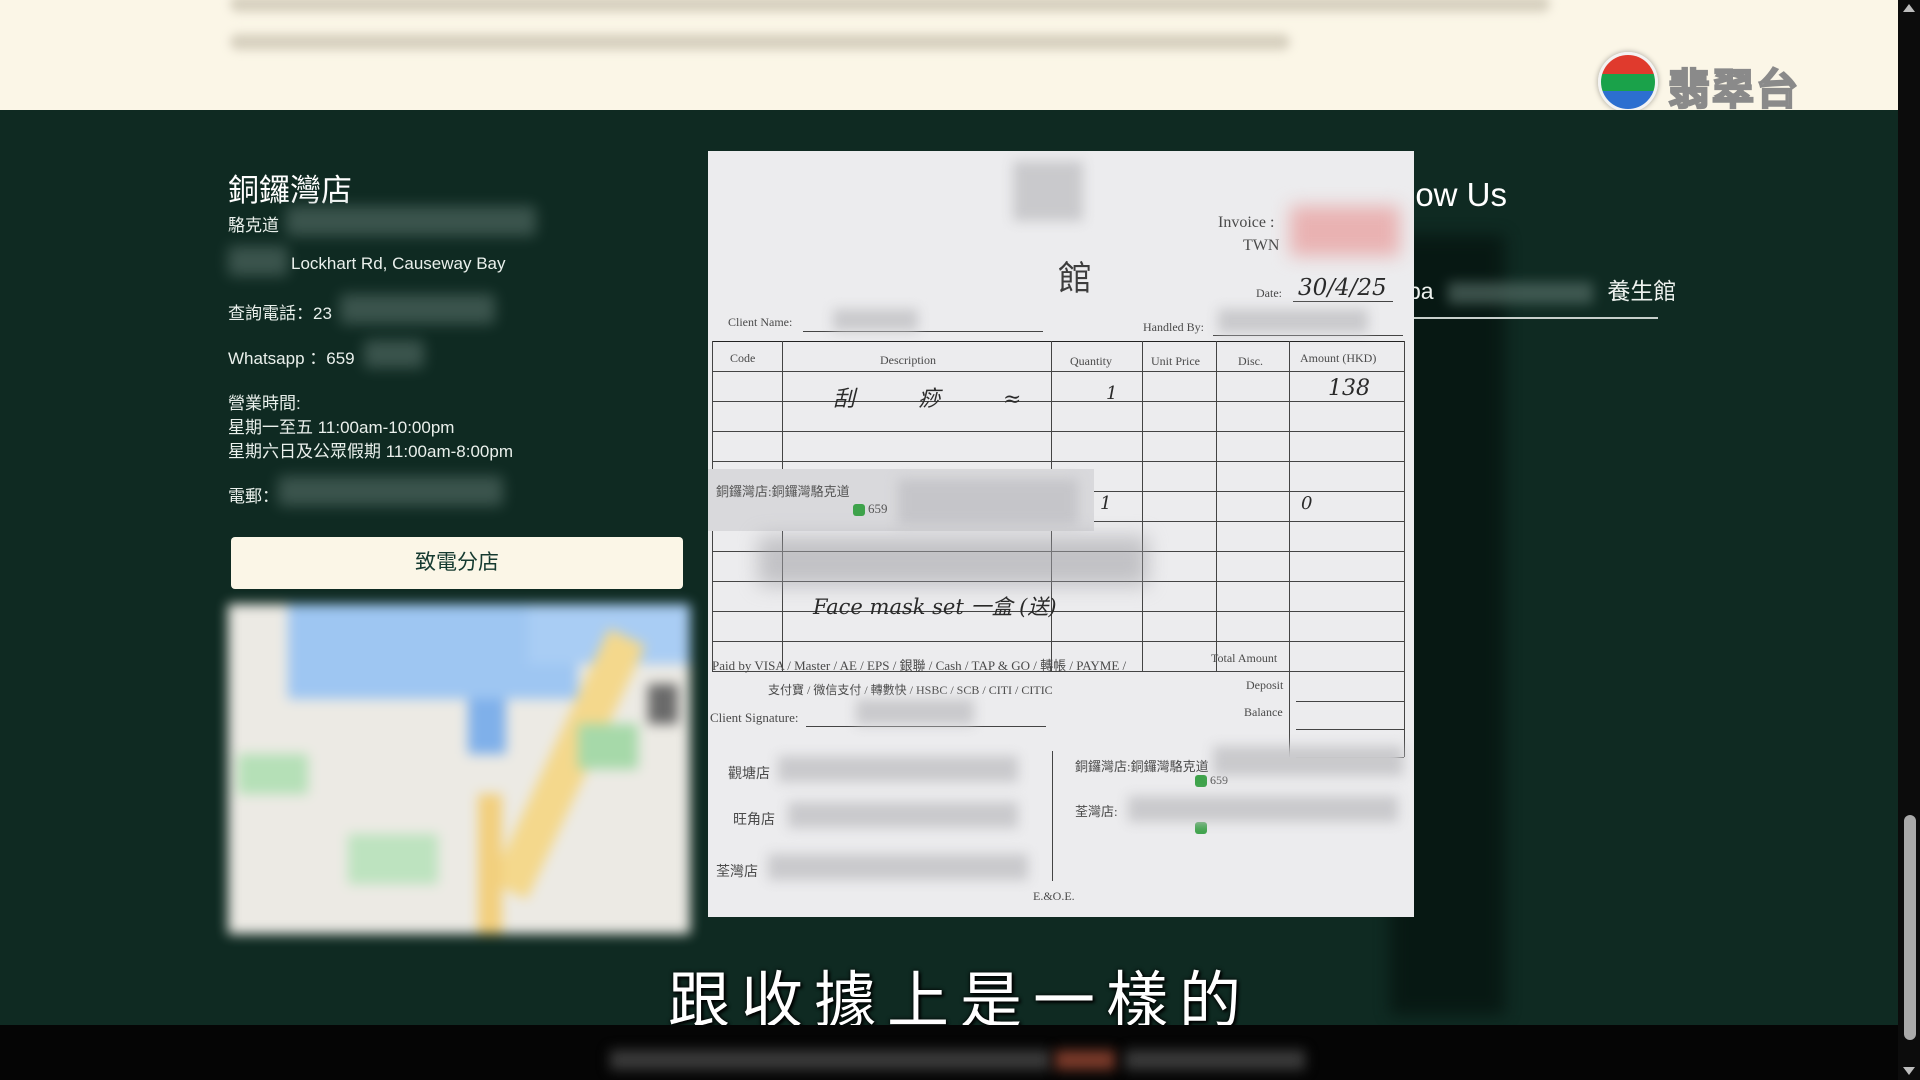  I want to click on scroll-down-arrow-icon, so click(1909, 1071).